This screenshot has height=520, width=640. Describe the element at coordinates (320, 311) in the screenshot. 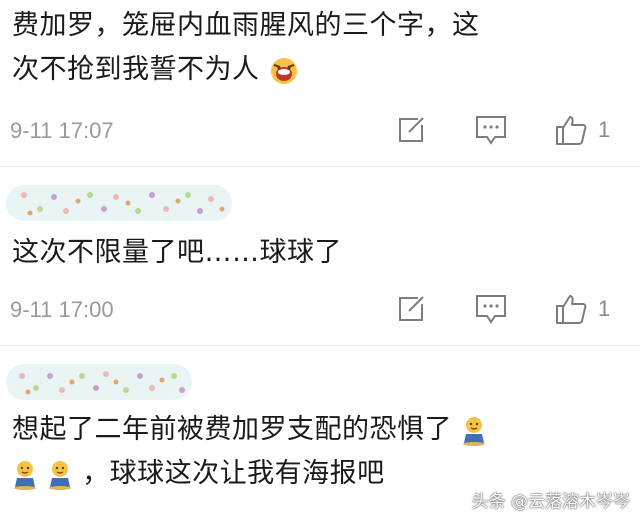

I see `comment-meta: 9-11 17:00 1` at that location.